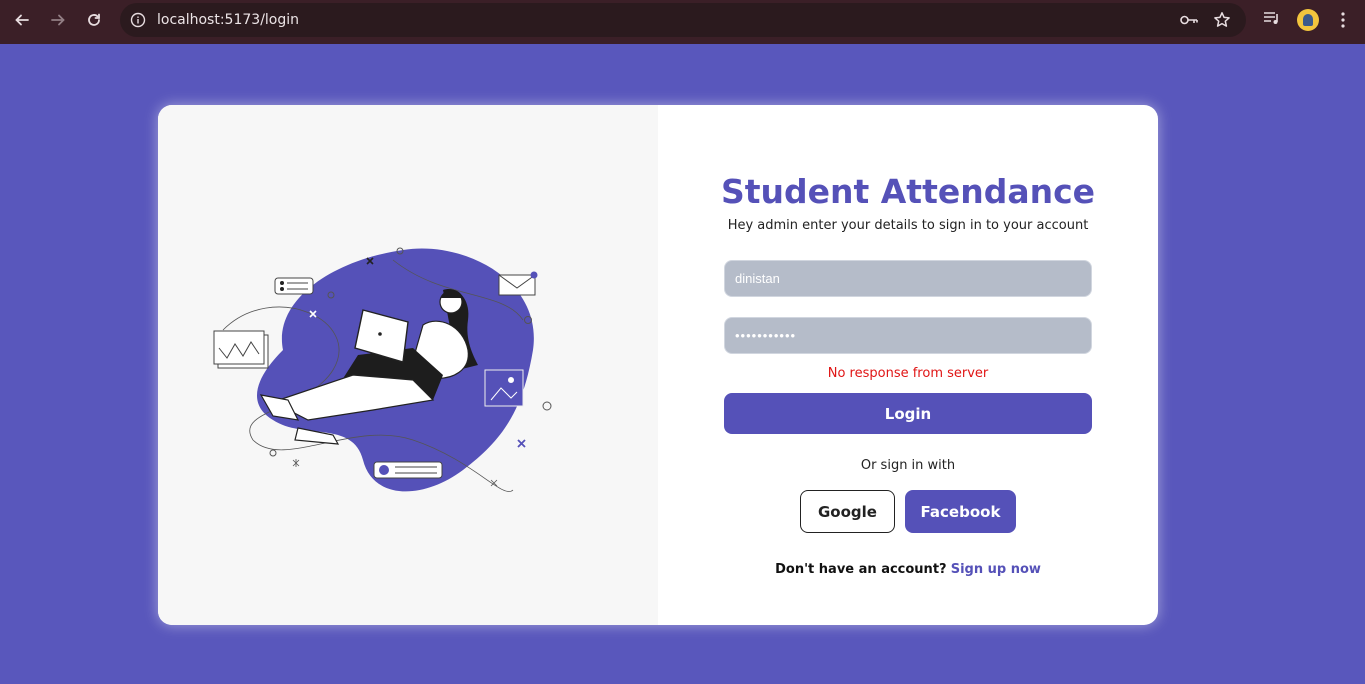 The width and height of the screenshot is (1365, 684). Describe the element at coordinates (996, 569) in the screenshot. I see `signup-link: Sign up now` at that location.